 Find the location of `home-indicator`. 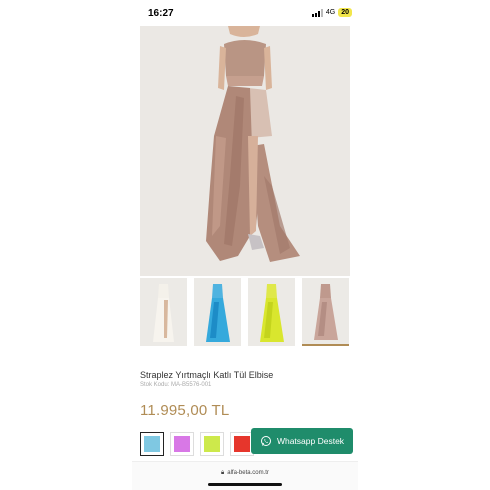

home-indicator is located at coordinates (245, 484).